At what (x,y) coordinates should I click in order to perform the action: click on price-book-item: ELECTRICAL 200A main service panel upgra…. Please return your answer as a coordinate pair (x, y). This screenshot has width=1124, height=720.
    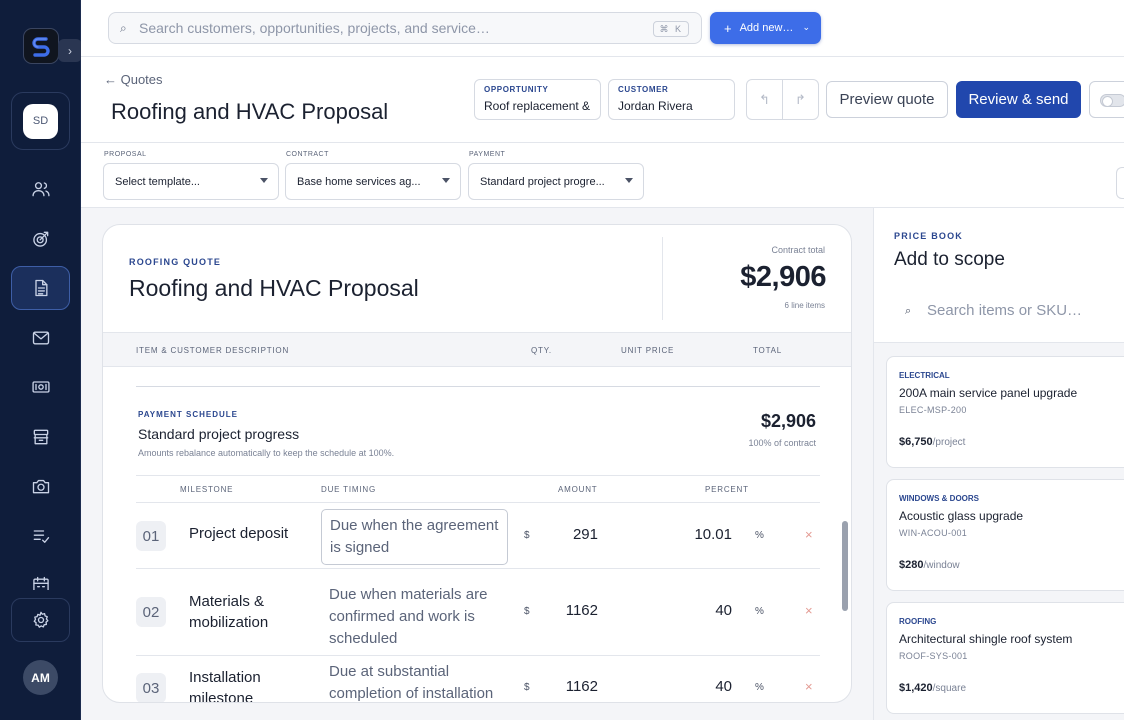
    Looking at the image, I should click on (1005, 412).